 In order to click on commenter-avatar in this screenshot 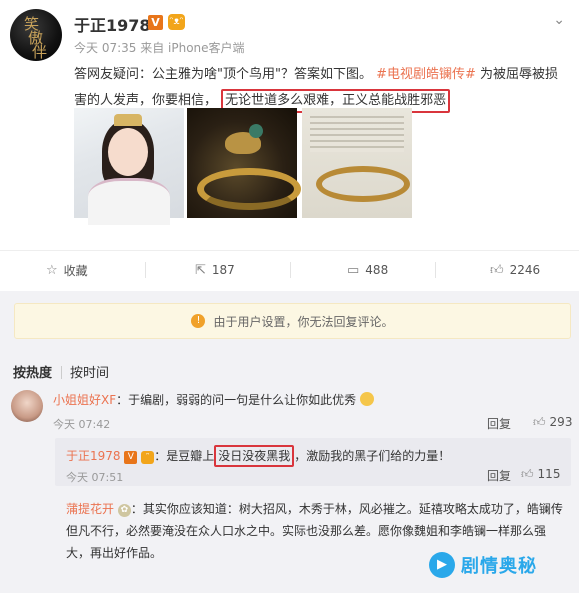, I will do `click(27, 406)`.